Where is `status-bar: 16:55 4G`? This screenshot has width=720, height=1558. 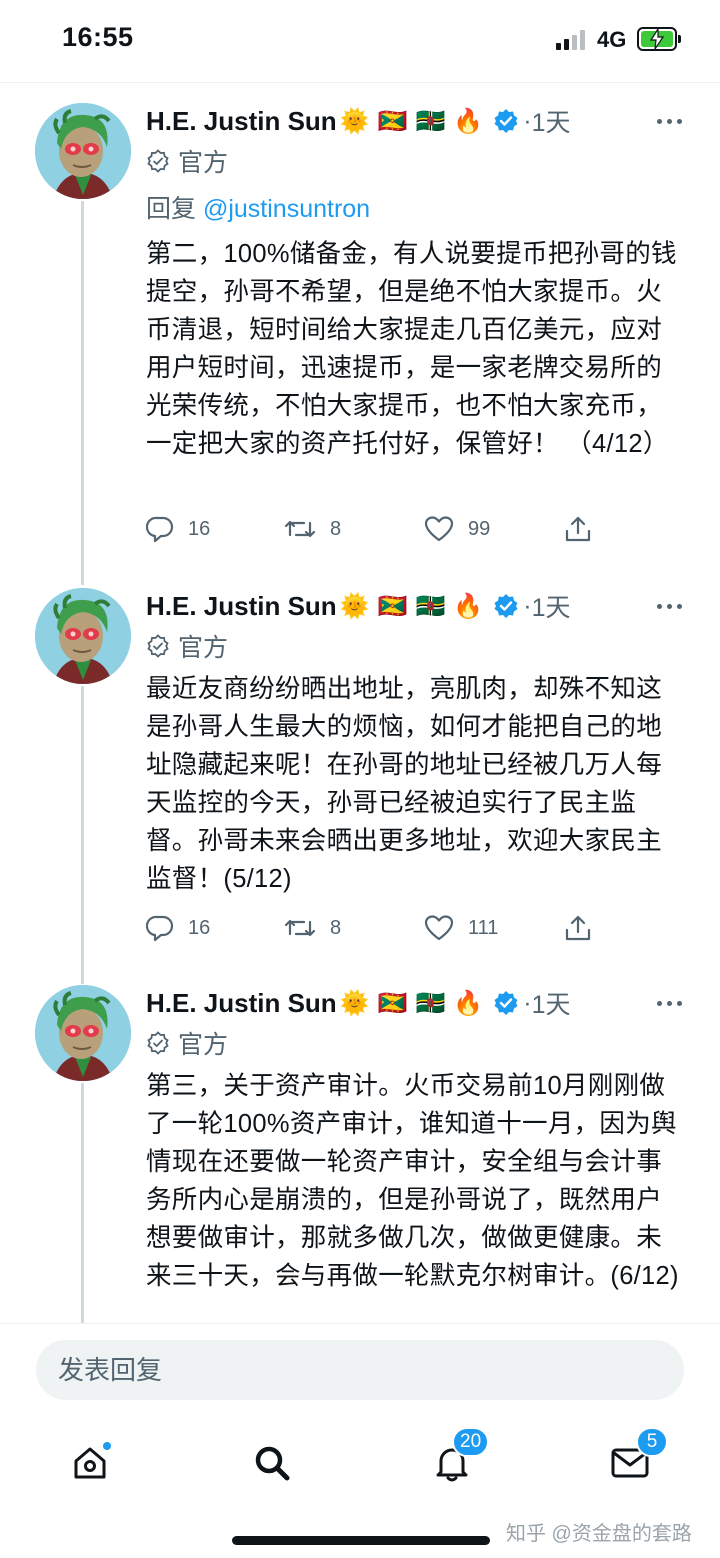 status-bar: 16:55 4G is located at coordinates (360, 41).